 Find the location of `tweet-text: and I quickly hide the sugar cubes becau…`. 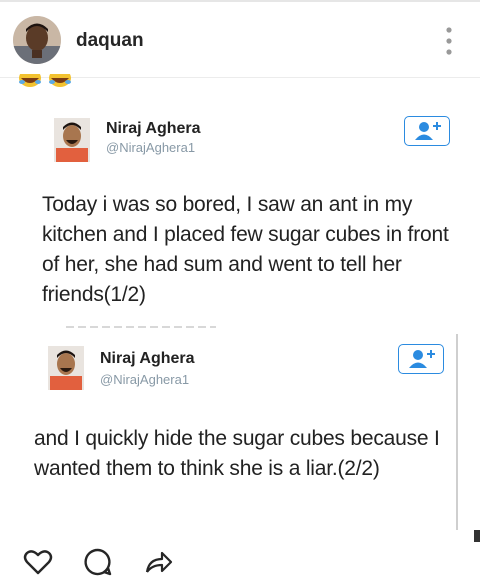

tweet-text: and I quickly hide the sugar cubes becau… is located at coordinates (237, 453).